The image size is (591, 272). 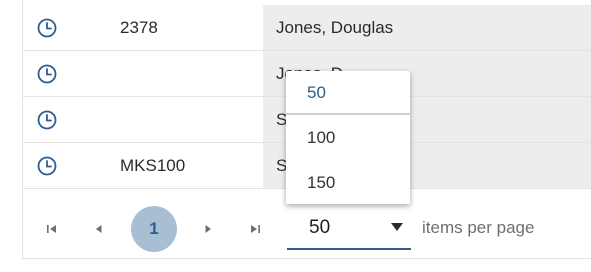 I want to click on row-name: Jones, Douglas, so click(x=335, y=27).